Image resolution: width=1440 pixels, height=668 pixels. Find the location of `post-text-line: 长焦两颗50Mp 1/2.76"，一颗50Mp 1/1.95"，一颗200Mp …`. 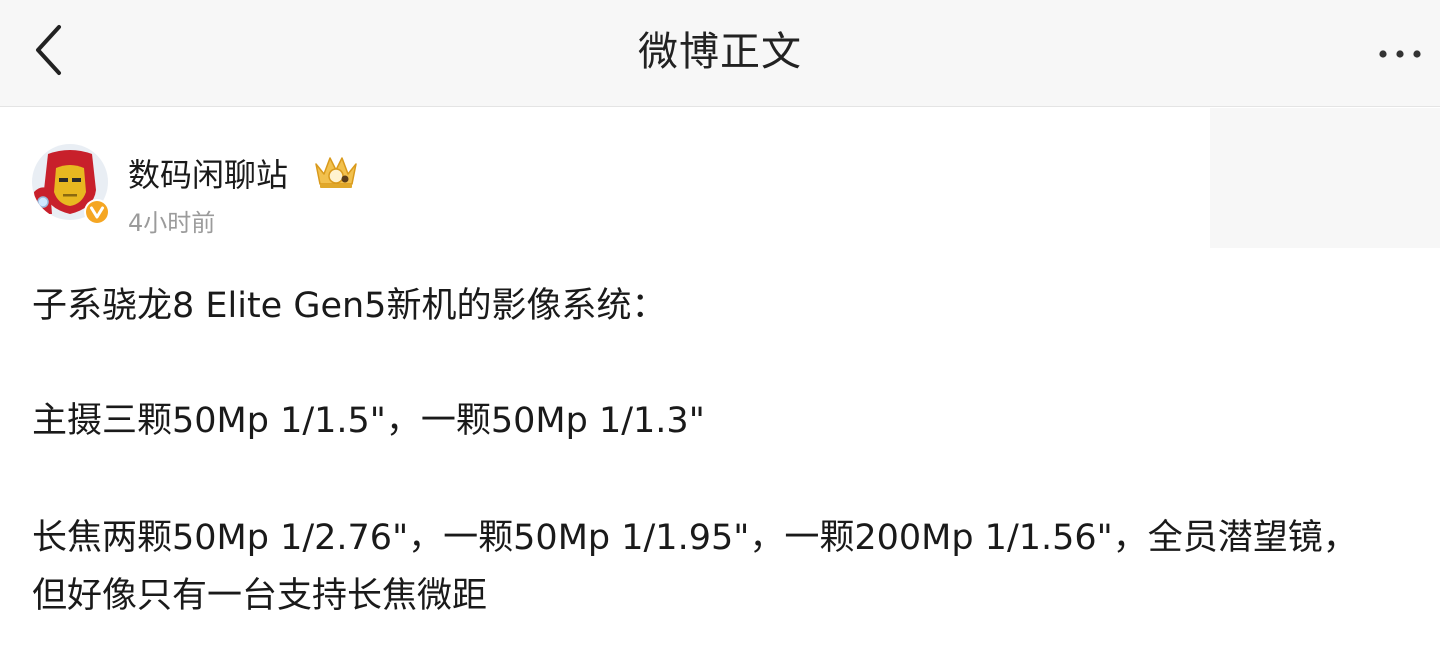

post-text-line: 长焦两颗50Mp 1/2.76"，一颗50Mp 1/1.95"，一颗200Mp … is located at coordinates (695, 538).